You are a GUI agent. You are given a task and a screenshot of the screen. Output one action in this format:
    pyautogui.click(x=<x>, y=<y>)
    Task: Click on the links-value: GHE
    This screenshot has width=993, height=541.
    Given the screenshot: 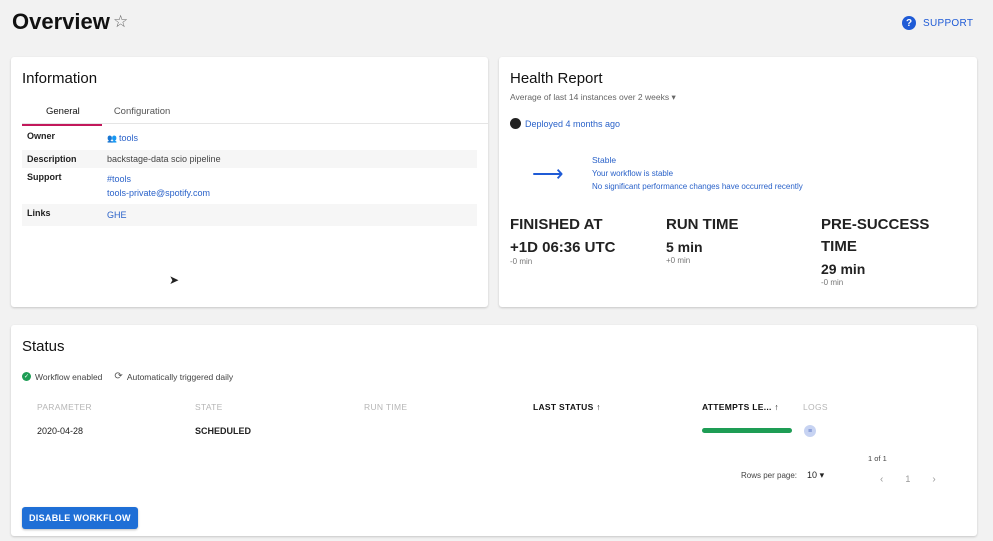 What is the action you would take?
    pyautogui.click(x=117, y=215)
    